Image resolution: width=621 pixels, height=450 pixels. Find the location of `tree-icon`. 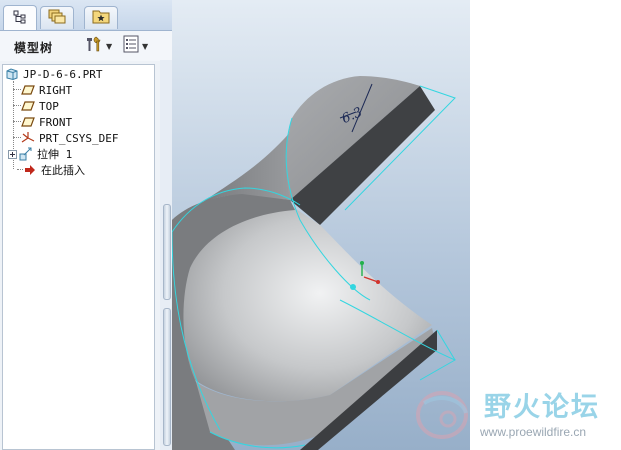

tree-icon is located at coordinates (20, 18).